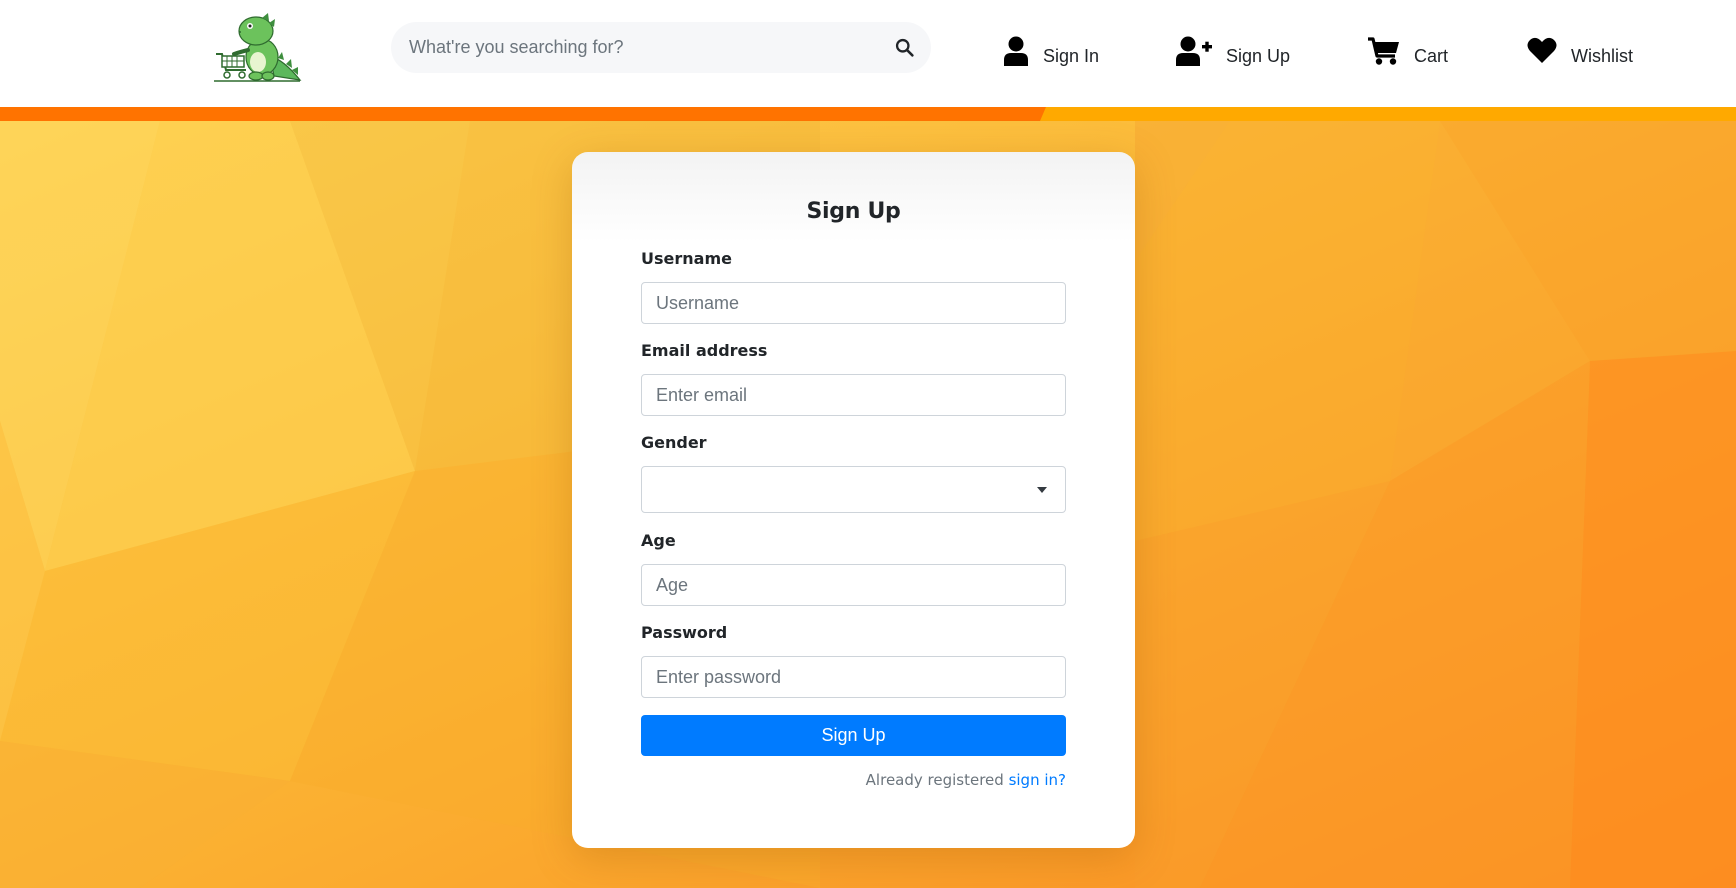 This screenshot has width=1736, height=888. I want to click on signin-prompt-text: Already registered, so click(934, 780).